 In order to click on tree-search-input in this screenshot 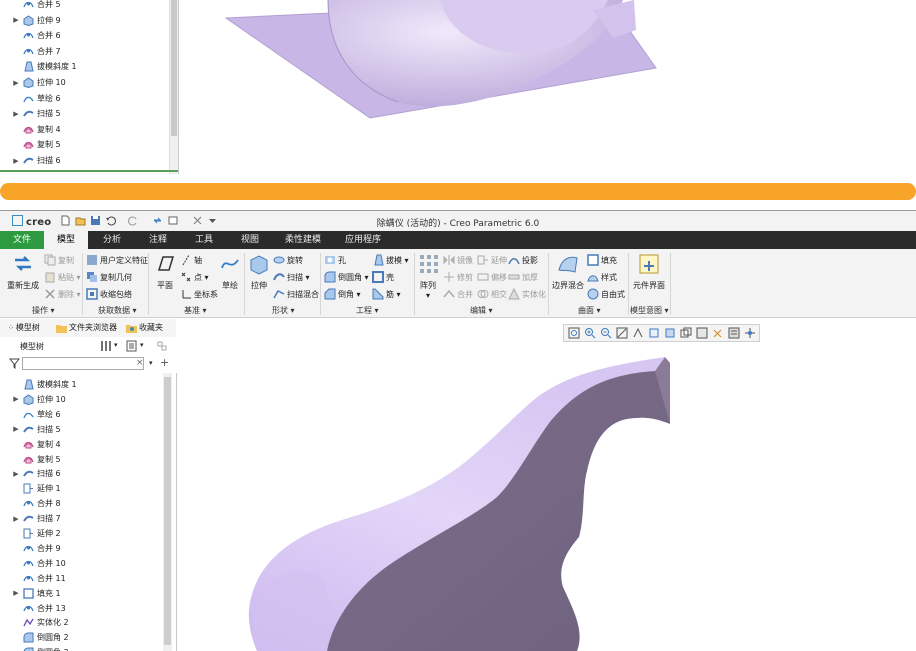, I will do `click(83, 363)`.